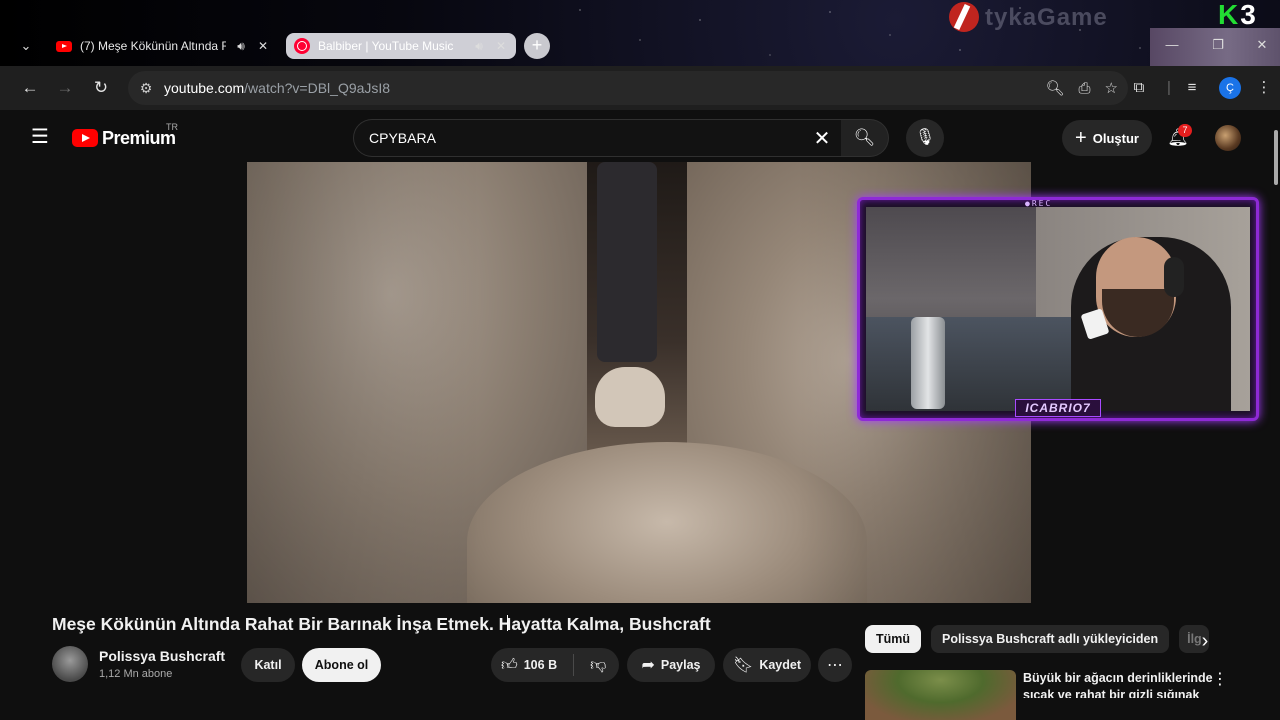 This screenshot has height=720, width=1280. Describe the element at coordinates (928, 363) in the screenshot. I see `webcam-energy-can` at that location.